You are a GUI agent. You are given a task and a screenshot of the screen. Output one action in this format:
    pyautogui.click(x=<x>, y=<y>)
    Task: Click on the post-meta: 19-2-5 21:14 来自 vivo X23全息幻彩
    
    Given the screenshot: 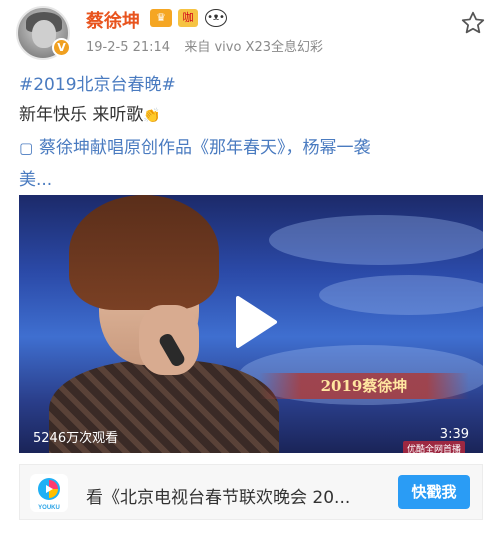 What is the action you would take?
    pyautogui.click(x=204, y=45)
    